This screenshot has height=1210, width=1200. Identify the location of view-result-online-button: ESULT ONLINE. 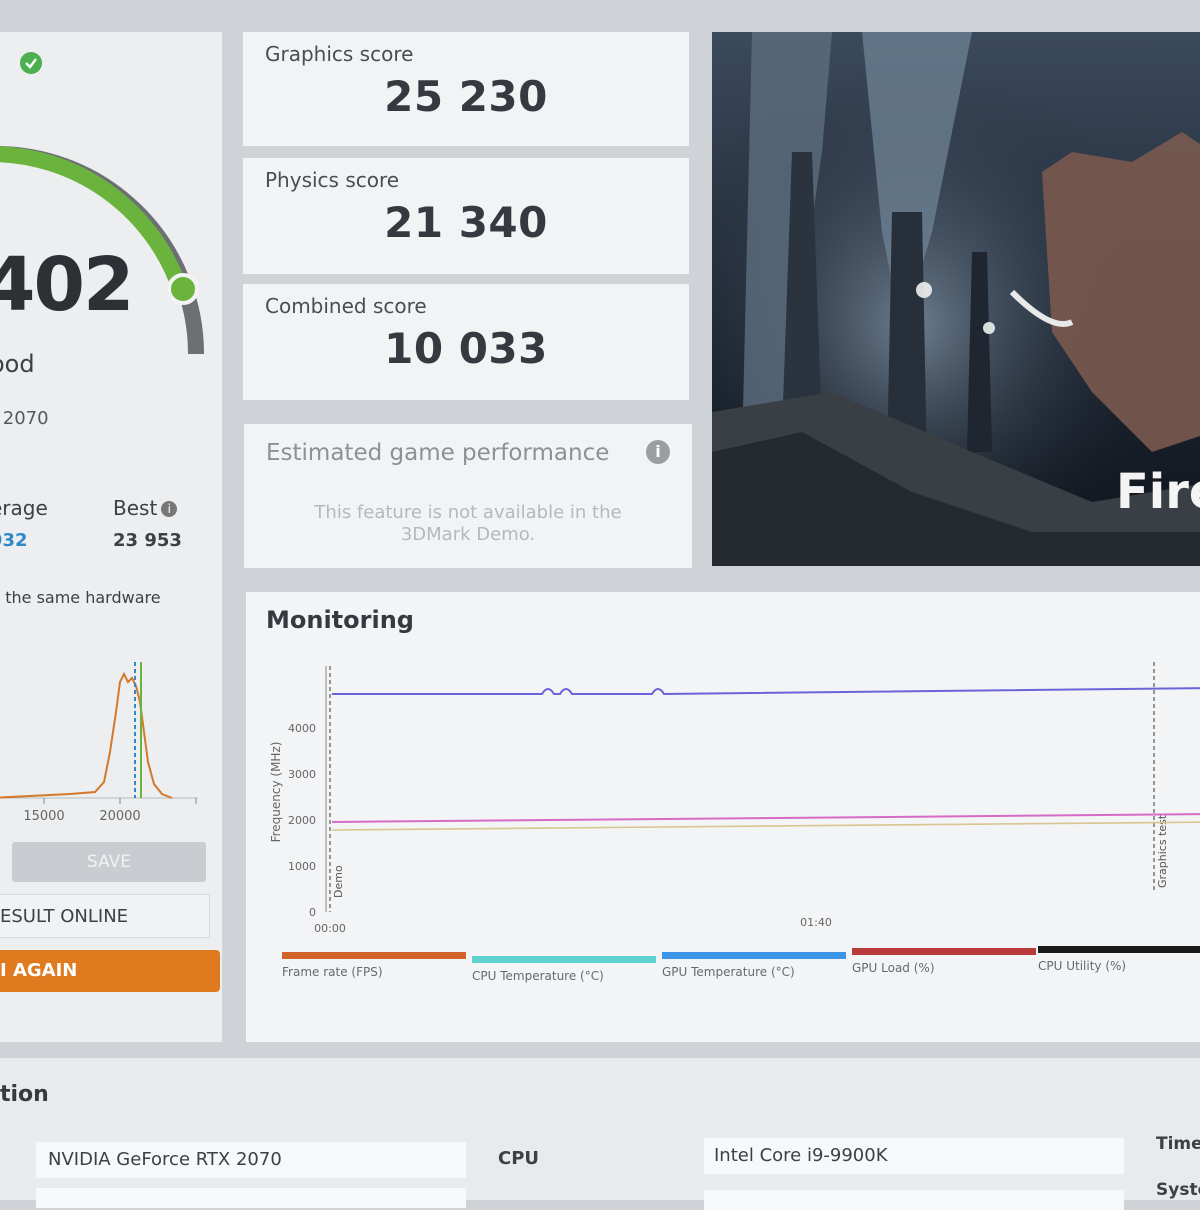
(105, 916).